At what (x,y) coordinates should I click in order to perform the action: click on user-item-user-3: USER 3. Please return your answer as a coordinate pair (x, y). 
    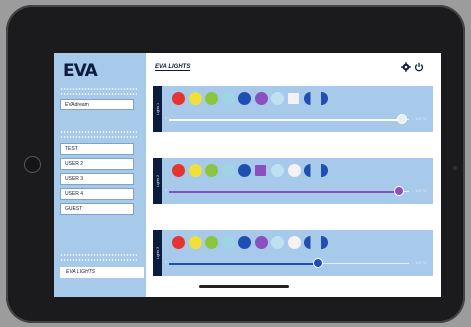
    Looking at the image, I should click on (97, 179).